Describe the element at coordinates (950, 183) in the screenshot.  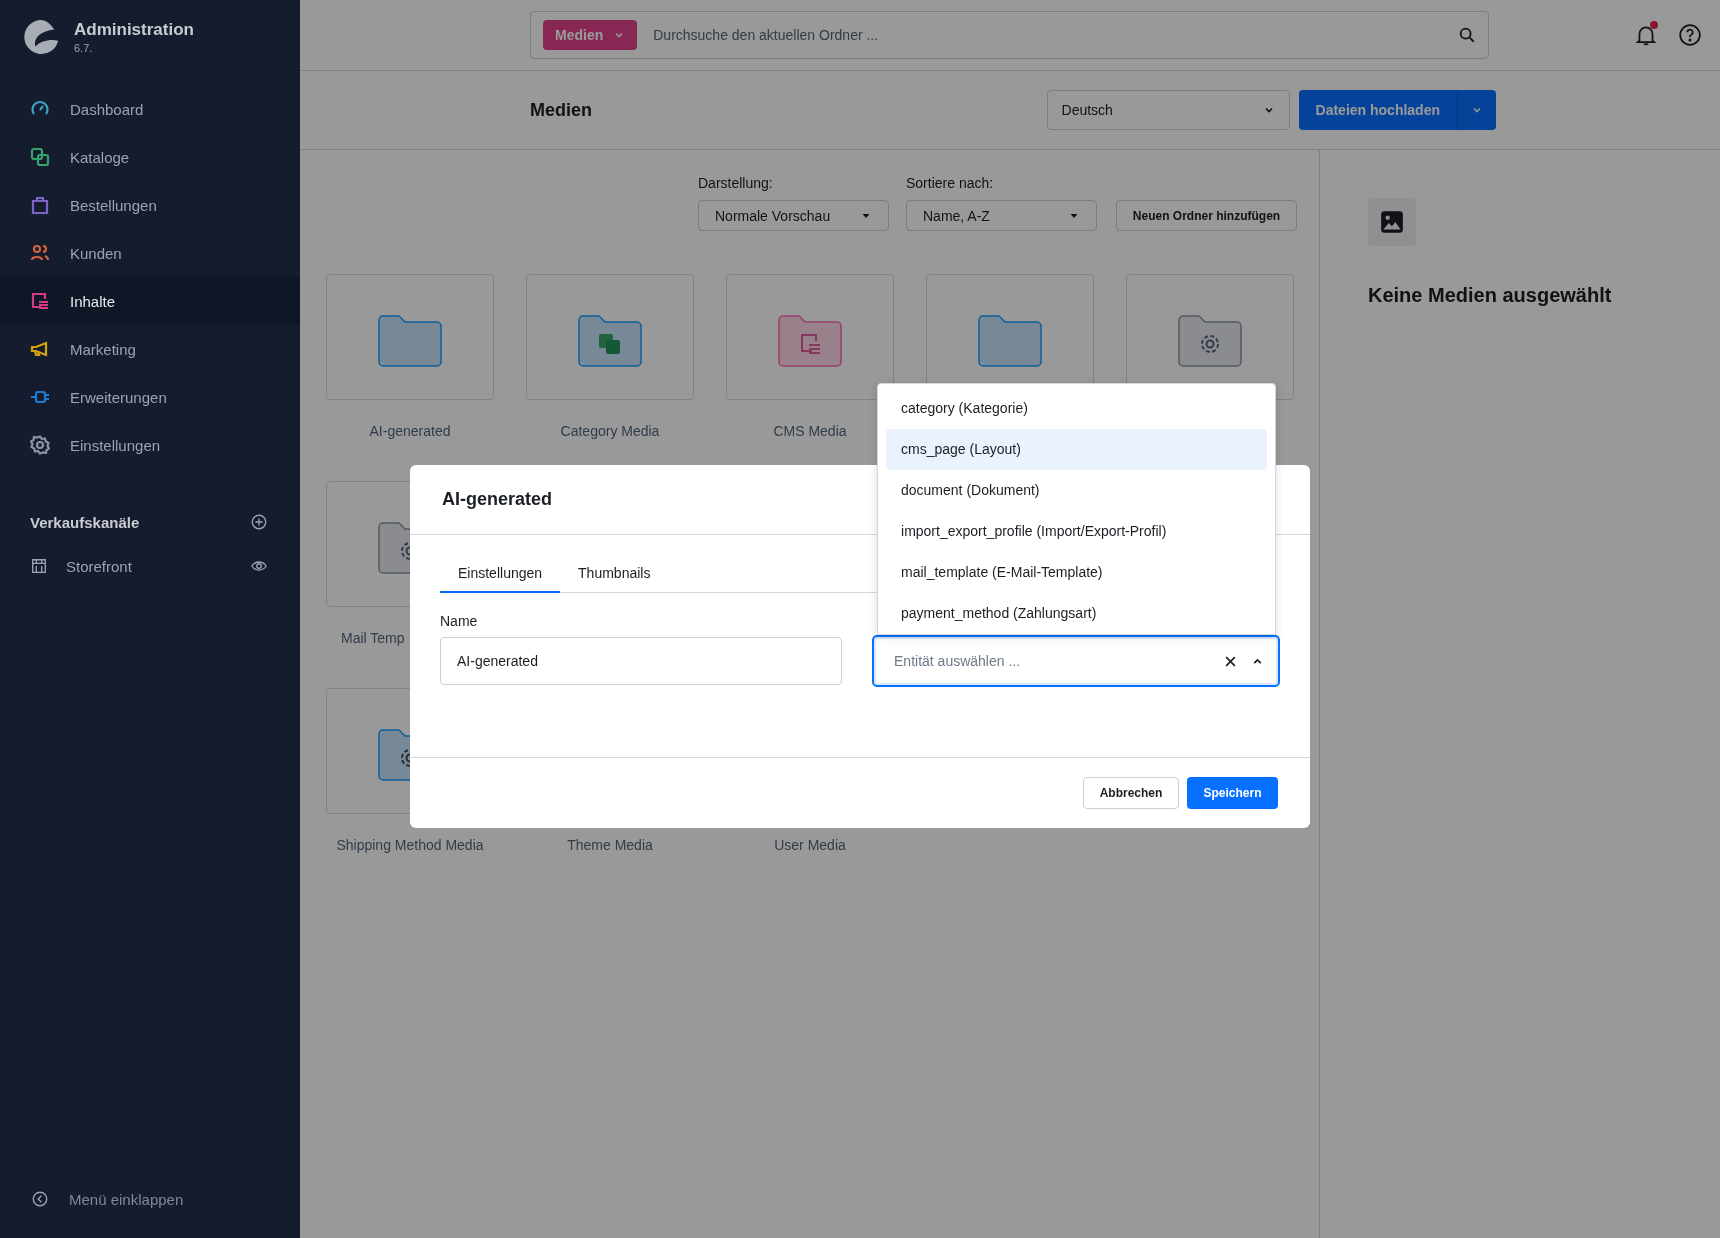
I see `field-label: Sortiere nach:` at that location.